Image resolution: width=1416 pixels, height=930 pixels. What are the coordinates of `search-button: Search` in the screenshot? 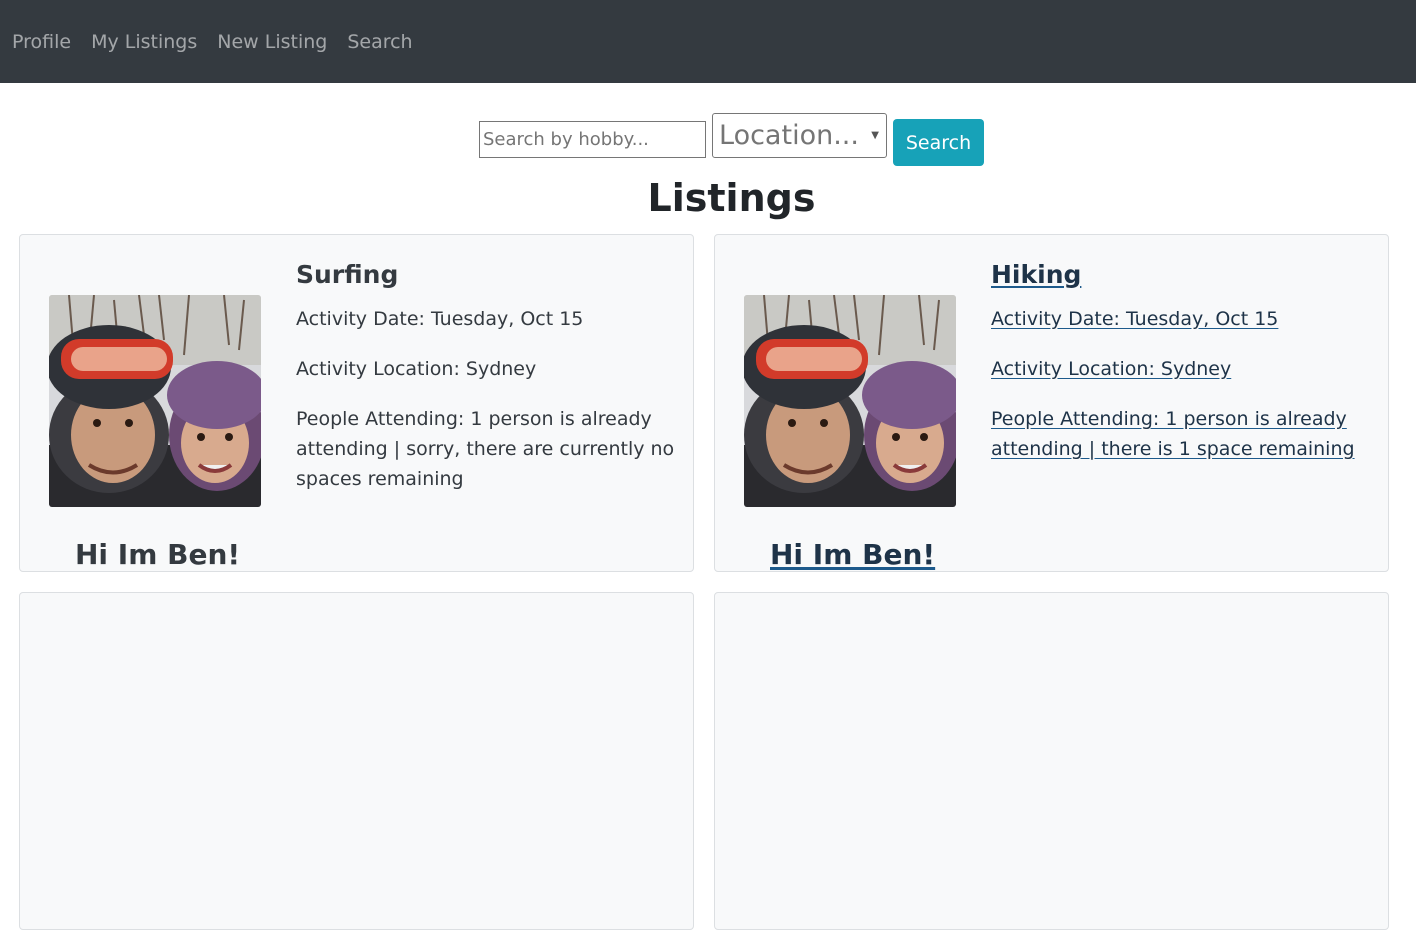 It's located at (938, 142).